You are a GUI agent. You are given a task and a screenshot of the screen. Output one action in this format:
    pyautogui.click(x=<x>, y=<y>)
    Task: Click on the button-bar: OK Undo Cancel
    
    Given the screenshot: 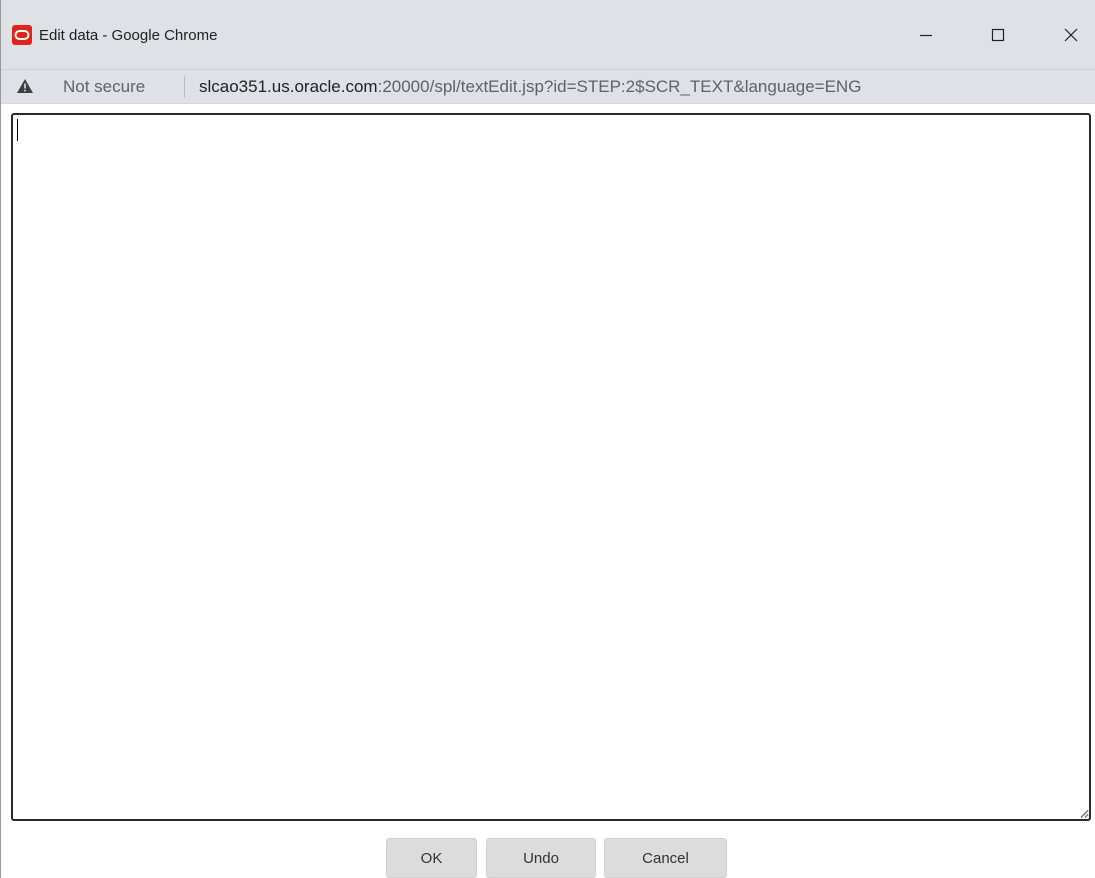 What is the action you would take?
    pyautogui.click(x=548, y=858)
    